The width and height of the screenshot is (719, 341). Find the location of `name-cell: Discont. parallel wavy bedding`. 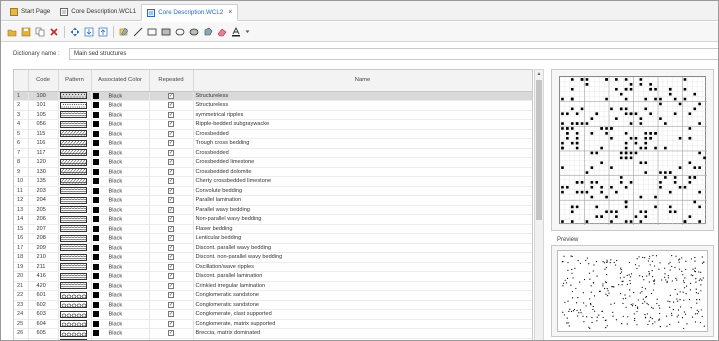

name-cell: Discont. parallel wavy bedding is located at coordinates (362, 248).